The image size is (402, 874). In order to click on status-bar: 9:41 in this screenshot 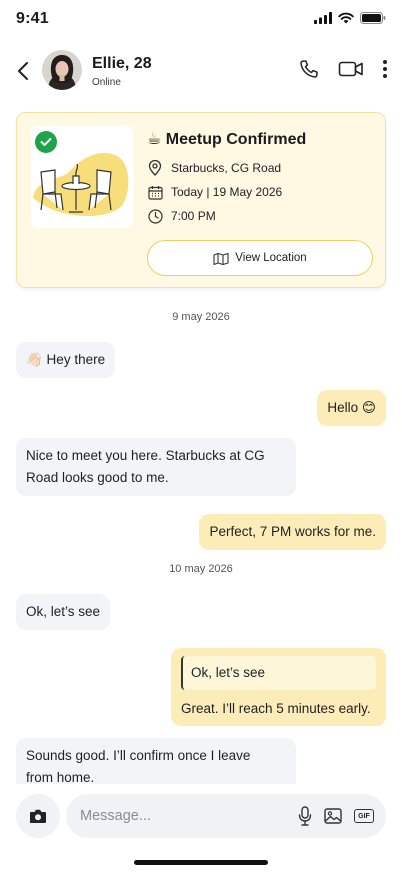, I will do `click(201, 20)`.